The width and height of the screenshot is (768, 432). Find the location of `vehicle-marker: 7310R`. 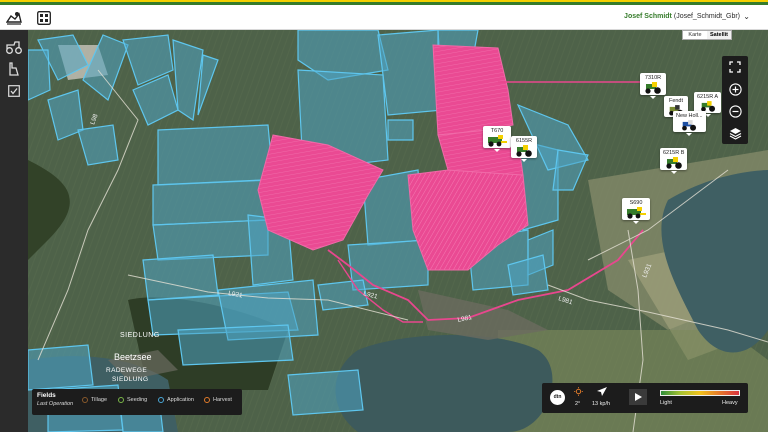

vehicle-marker: 7310R is located at coordinates (653, 86).